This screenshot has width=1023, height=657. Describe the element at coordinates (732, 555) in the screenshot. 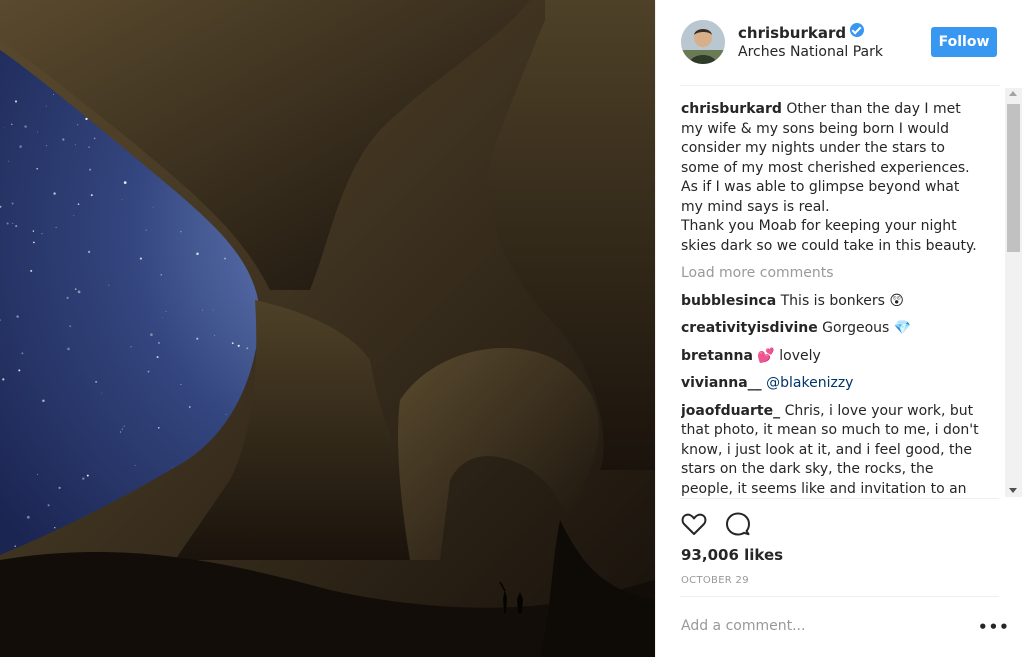

I see `likes-count: 93,006 likes` at that location.